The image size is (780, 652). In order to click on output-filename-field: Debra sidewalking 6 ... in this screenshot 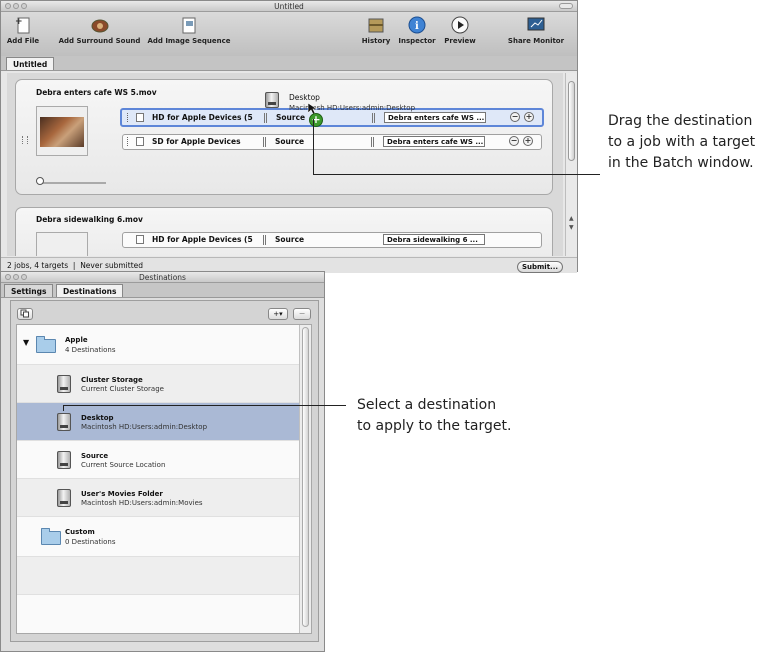, I will do `click(434, 239)`.